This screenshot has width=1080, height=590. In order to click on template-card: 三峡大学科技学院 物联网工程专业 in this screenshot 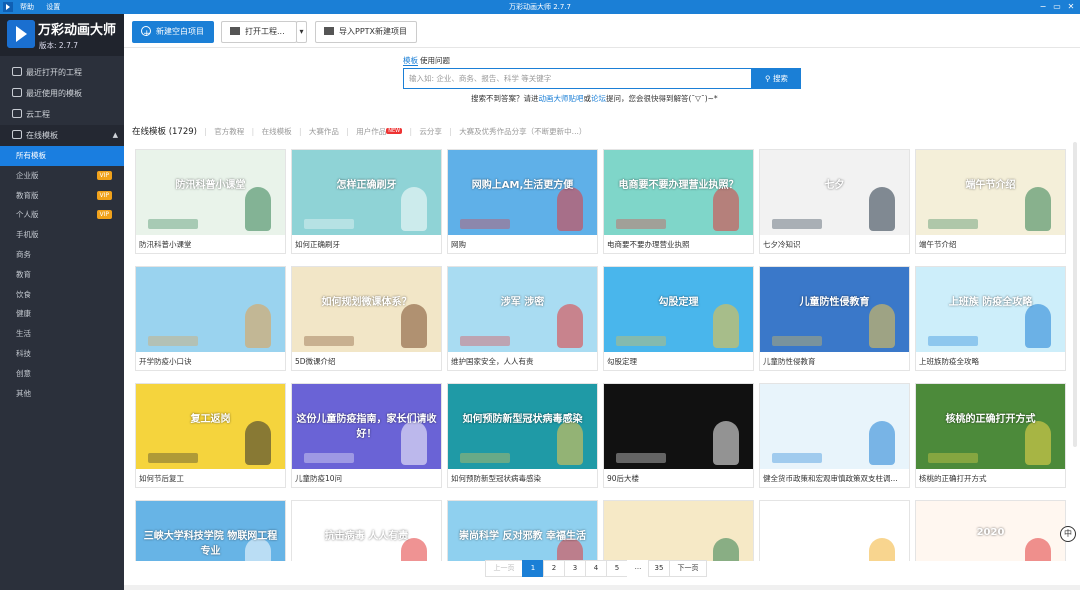, I will do `click(210, 530)`.